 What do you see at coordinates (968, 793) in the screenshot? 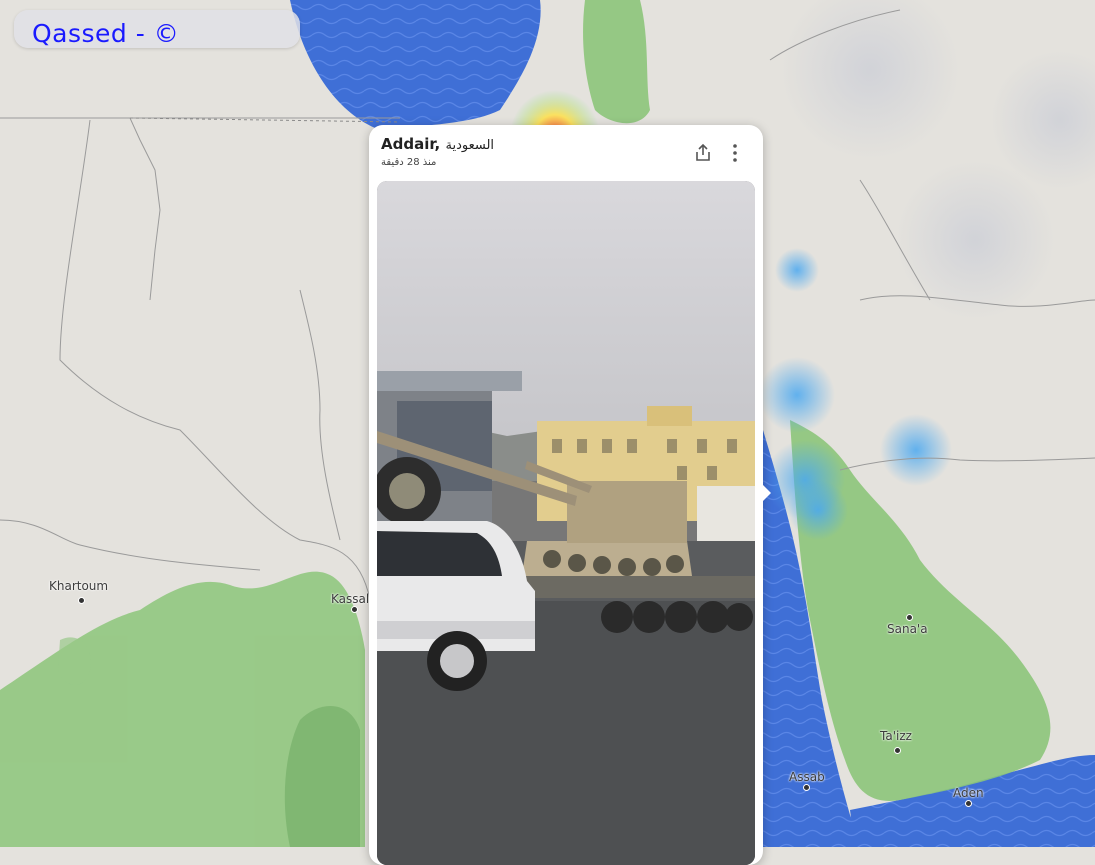
I see `map-label-aden: Aden` at bounding box center [968, 793].